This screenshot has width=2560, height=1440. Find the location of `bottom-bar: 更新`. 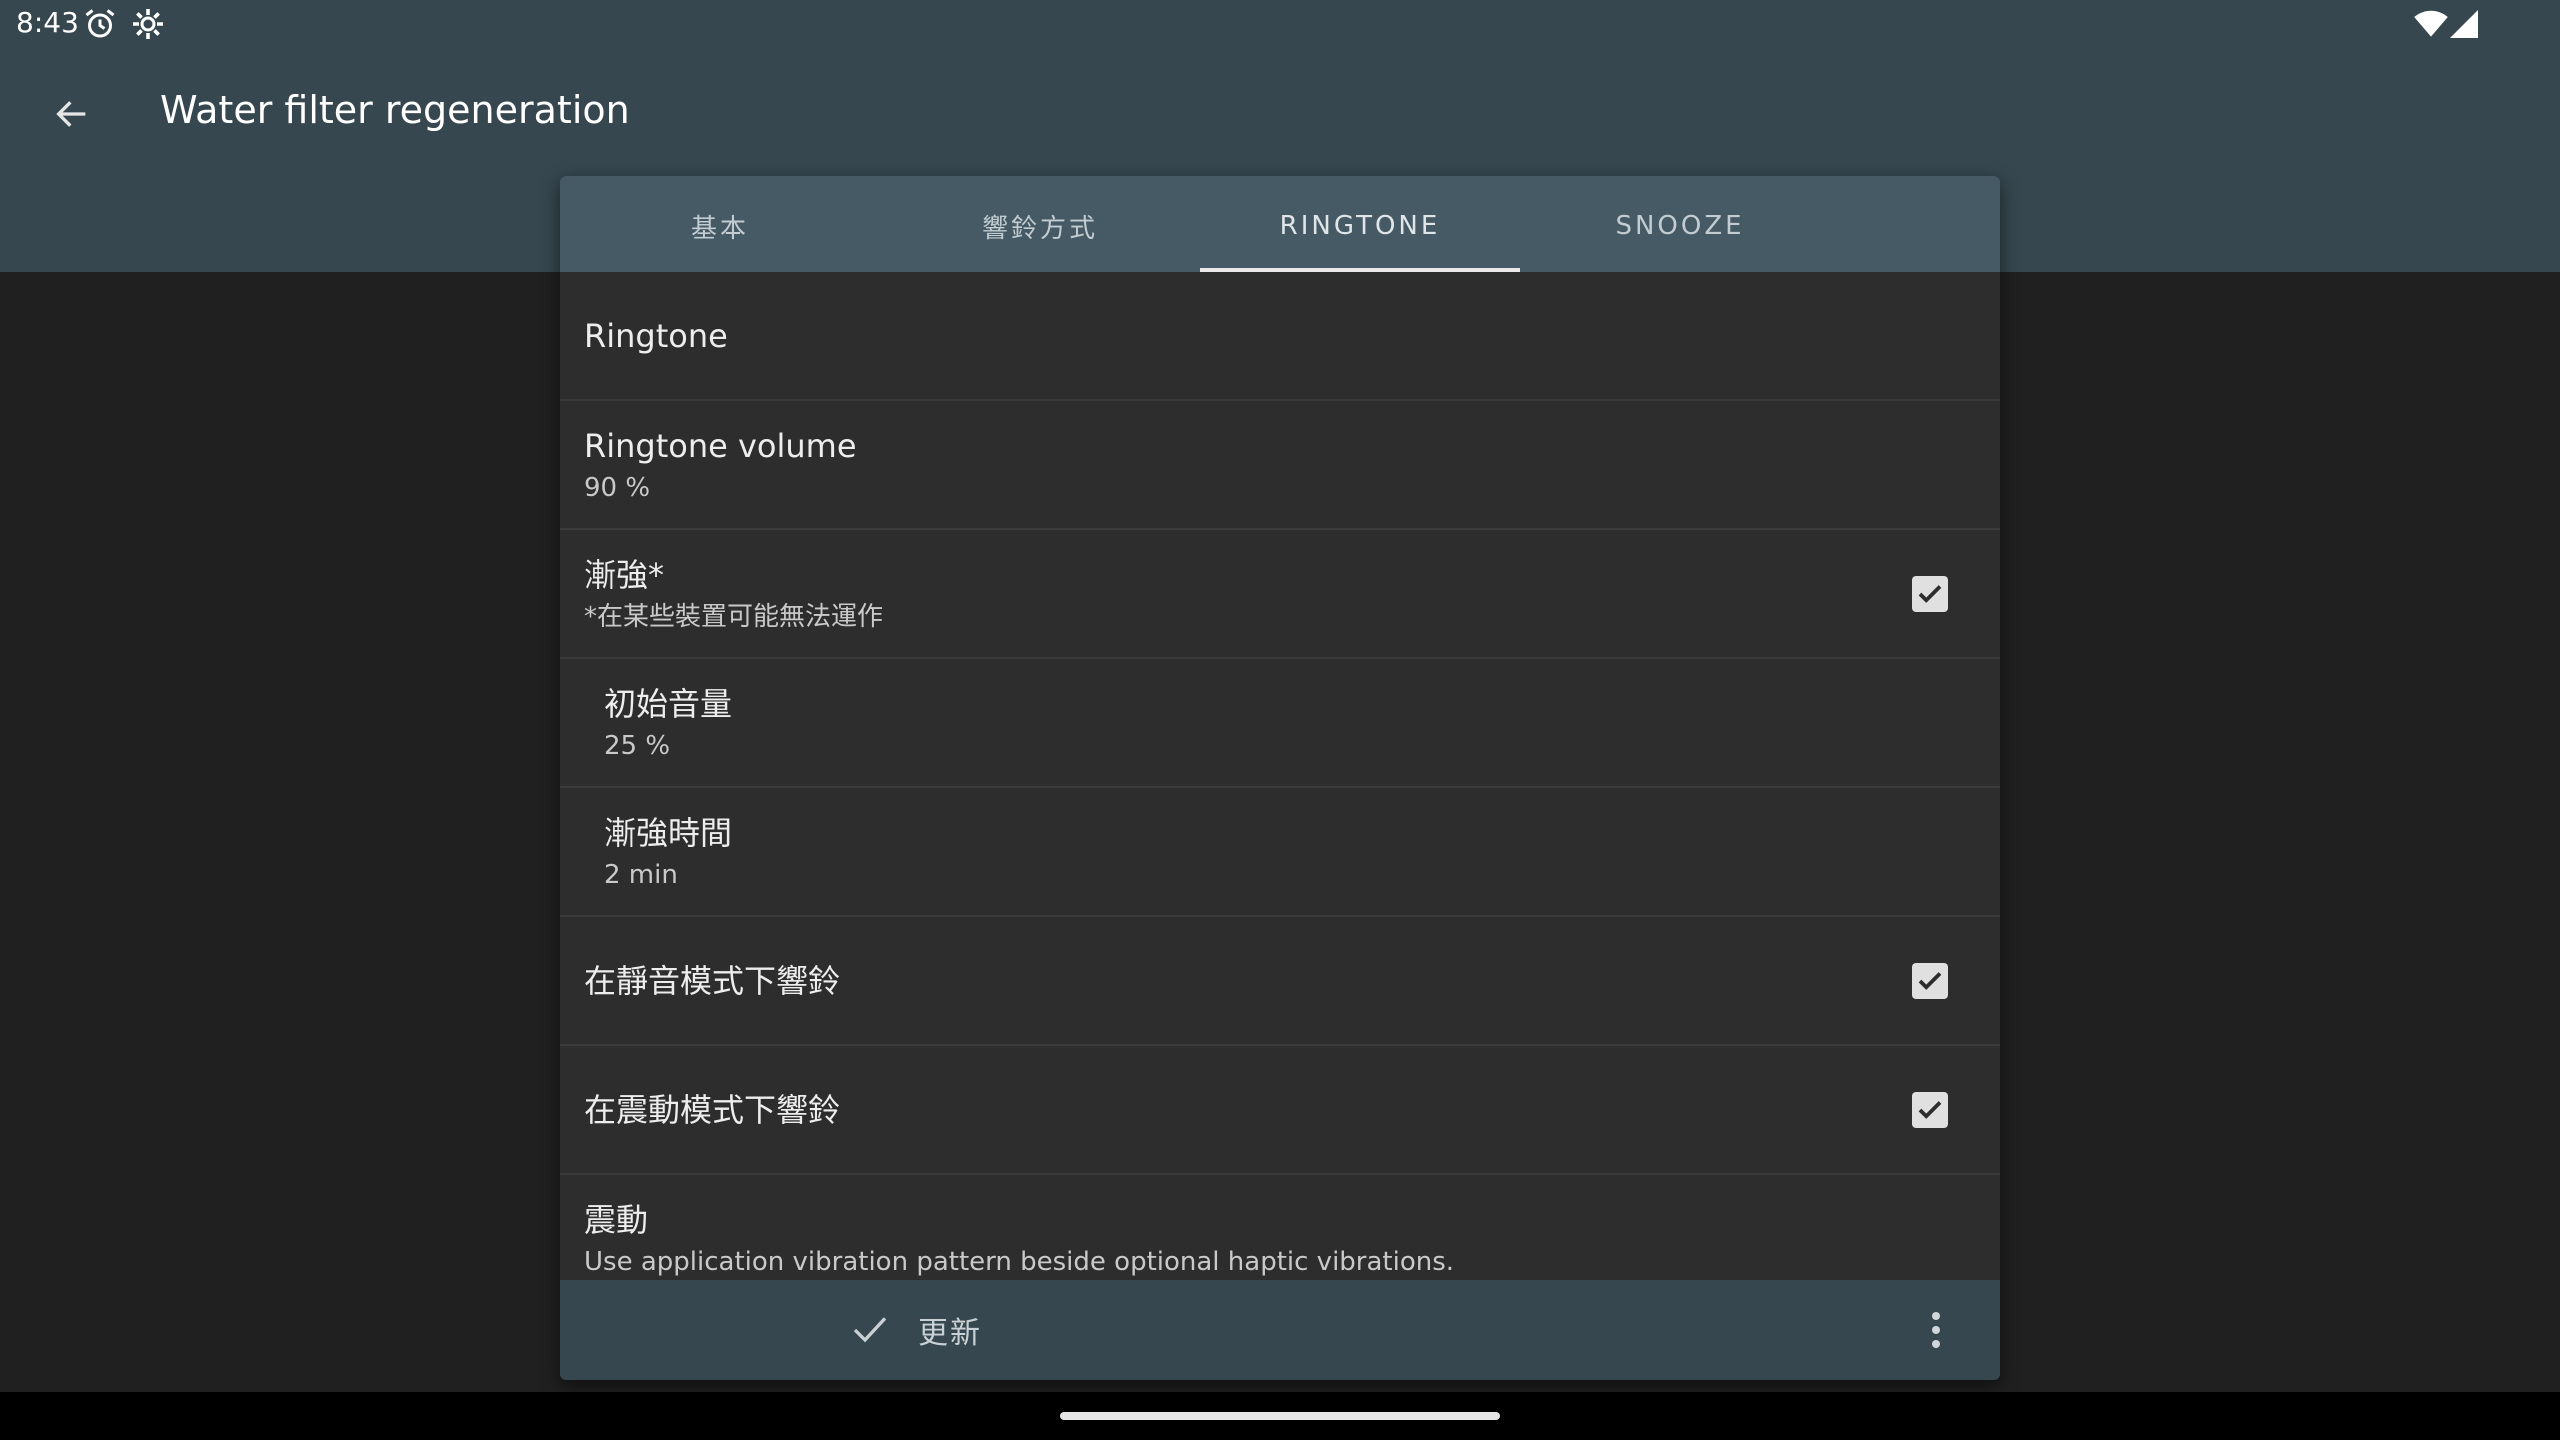

bottom-bar: 更新 is located at coordinates (1280, 1330).